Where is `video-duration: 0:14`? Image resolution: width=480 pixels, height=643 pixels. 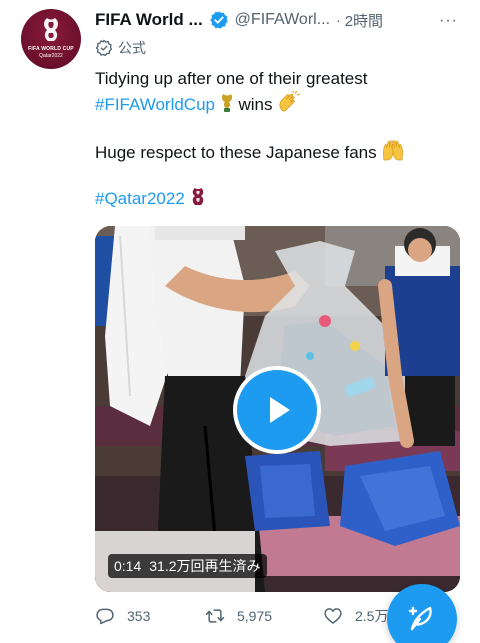
video-duration: 0:14 is located at coordinates (128, 566).